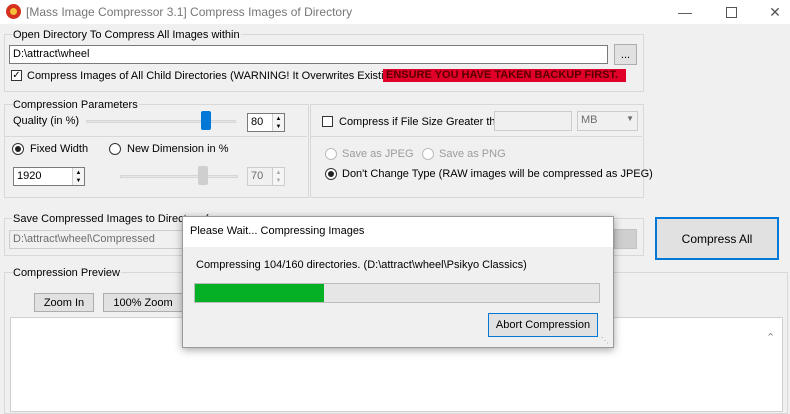 The width and height of the screenshot is (790, 414). Describe the element at coordinates (161, 121) in the screenshot. I see `quality-slider-track` at that location.